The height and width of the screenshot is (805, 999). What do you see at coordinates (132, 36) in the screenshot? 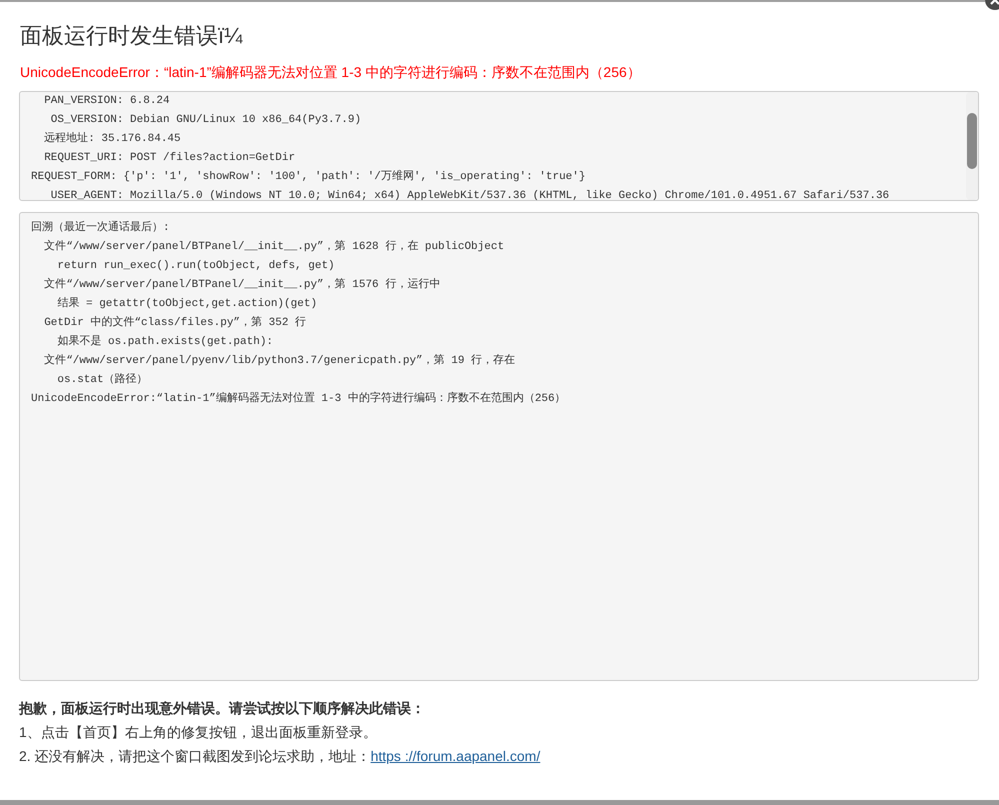
I see `dialog-title: 面板运行时发生错误ï¼` at bounding box center [132, 36].